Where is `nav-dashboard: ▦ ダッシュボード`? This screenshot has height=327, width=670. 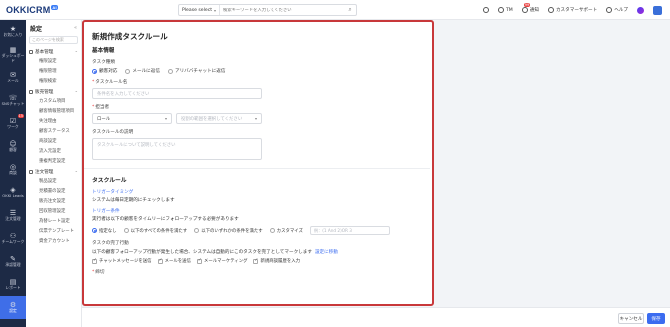 nav-dashboard: ▦ ダッシュボード is located at coordinates (13, 54).